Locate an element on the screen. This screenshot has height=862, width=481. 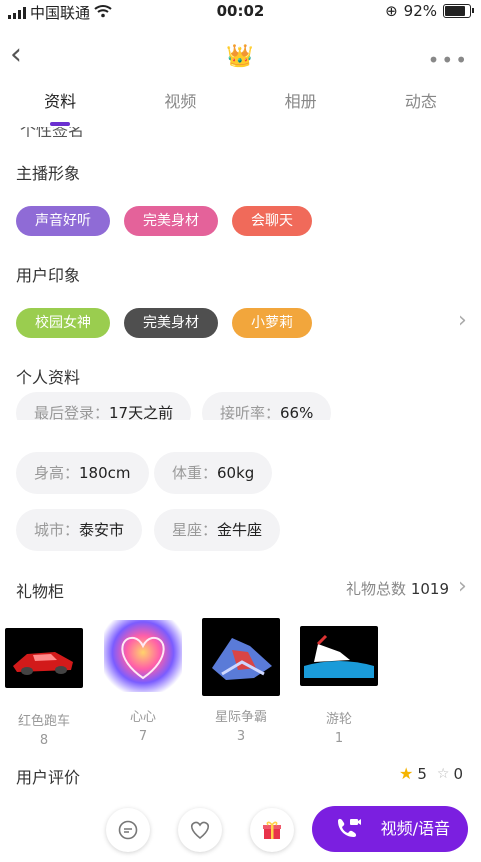
nav-bar: ‹ 👑 ••• is located at coordinates (240, 56).